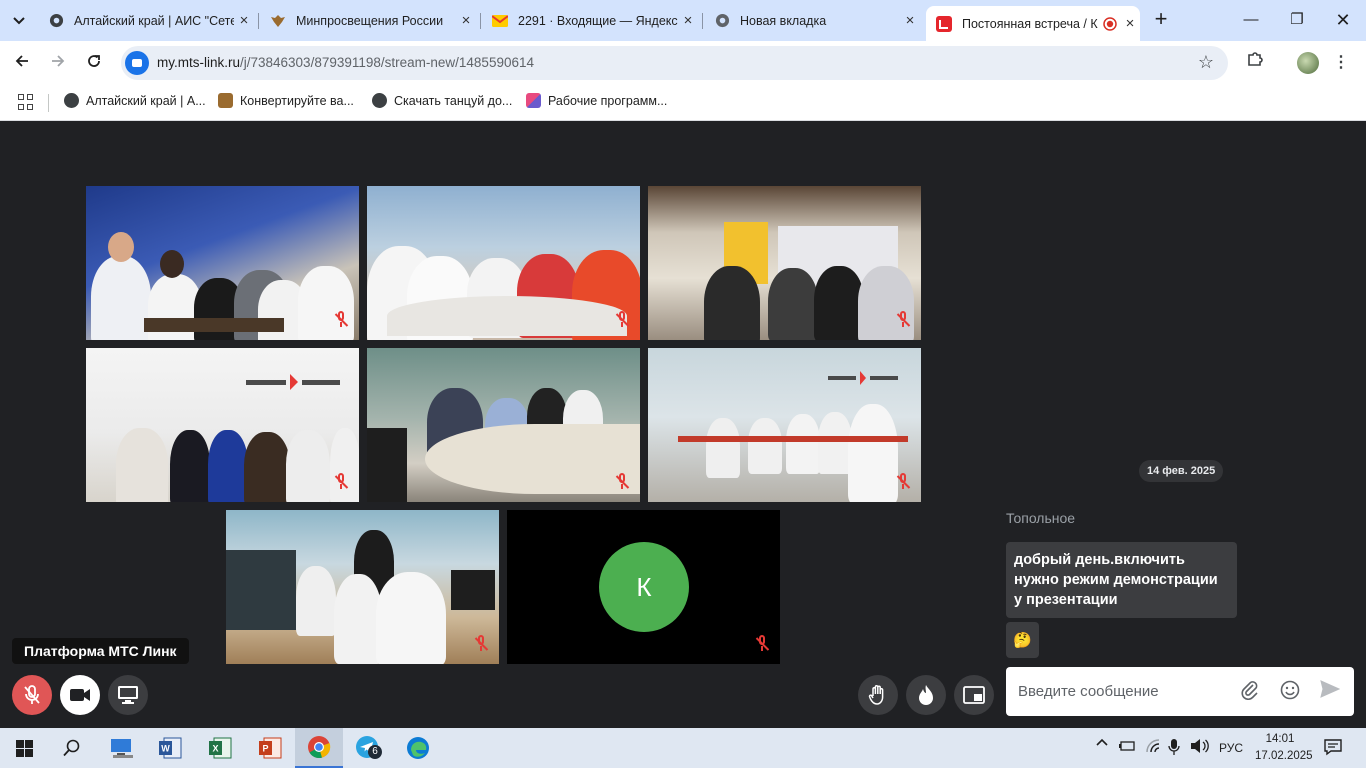 Image resolution: width=1366 pixels, height=768 pixels. Describe the element at coordinates (48, 103) in the screenshot. I see `bookmarks-divider` at that location.